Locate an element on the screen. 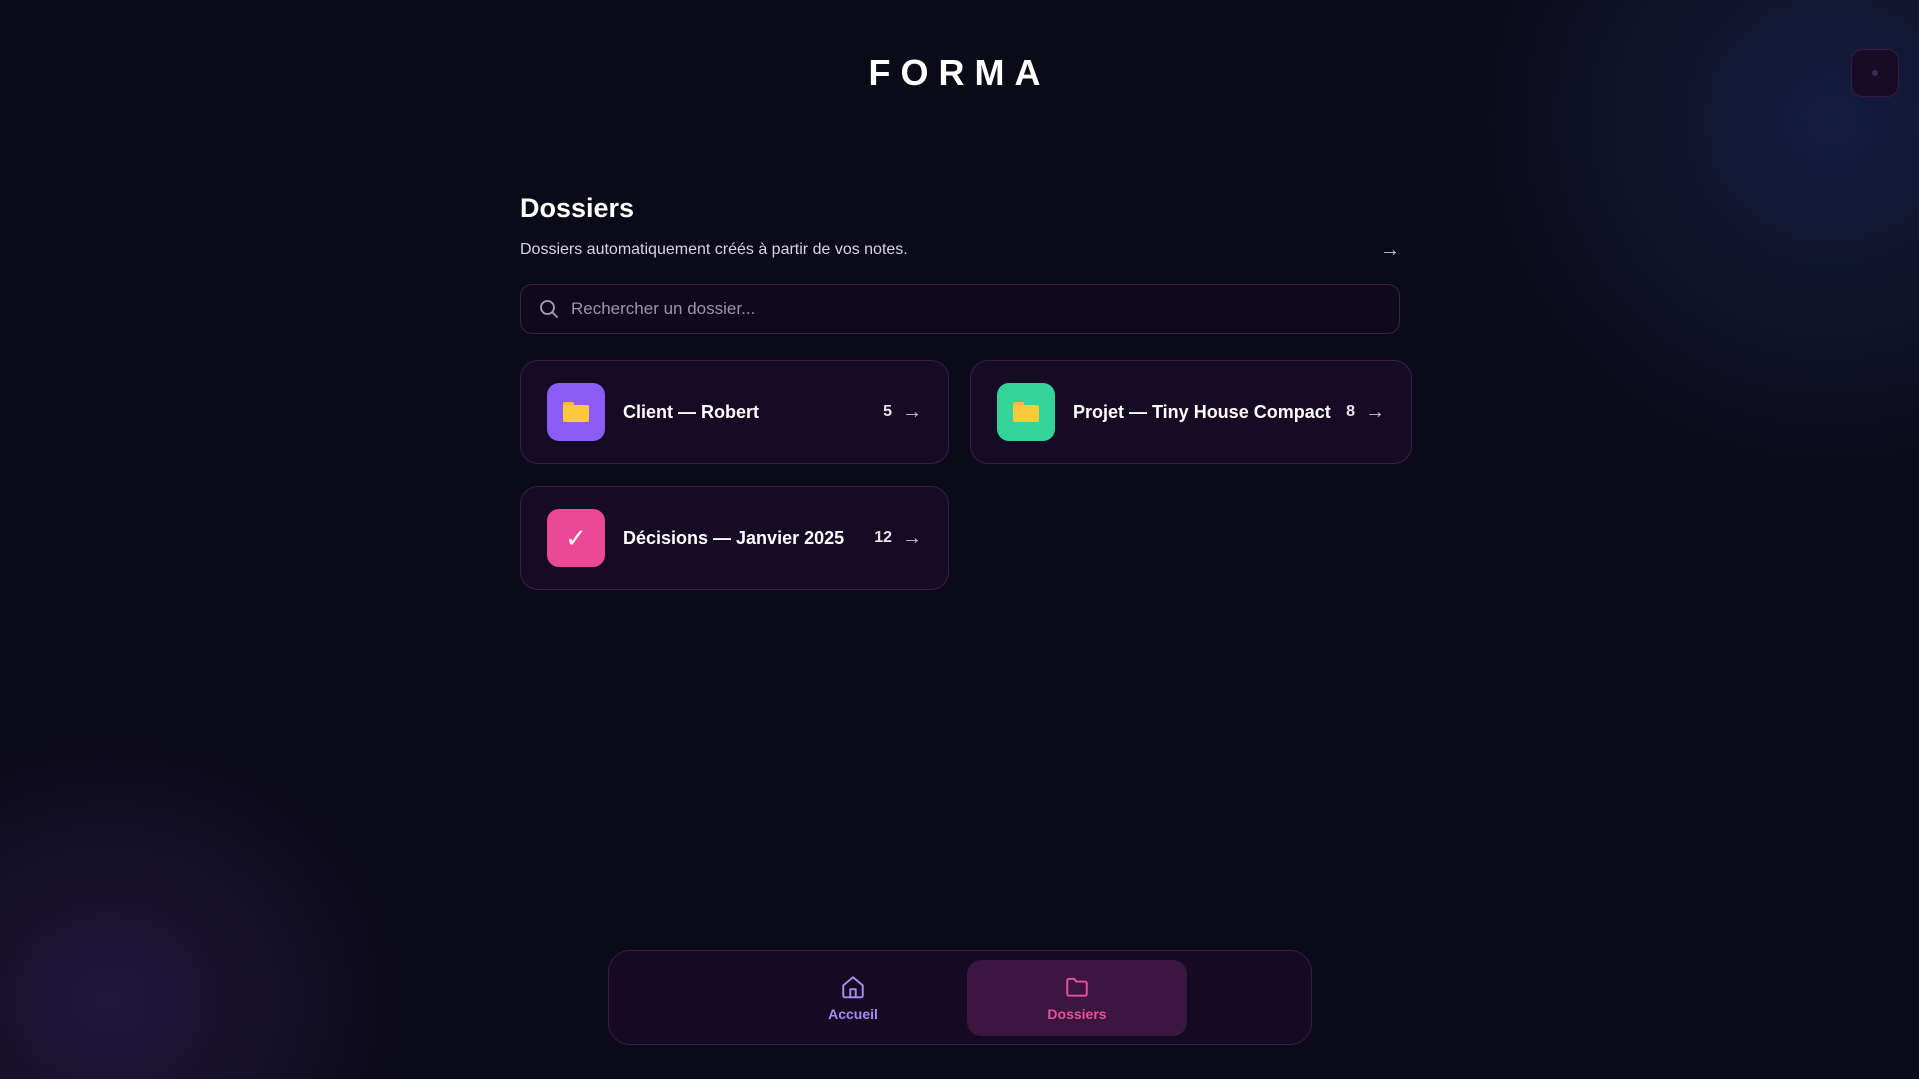 This screenshot has height=1079, width=1919. search-bar is located at coordinates (960, 309).